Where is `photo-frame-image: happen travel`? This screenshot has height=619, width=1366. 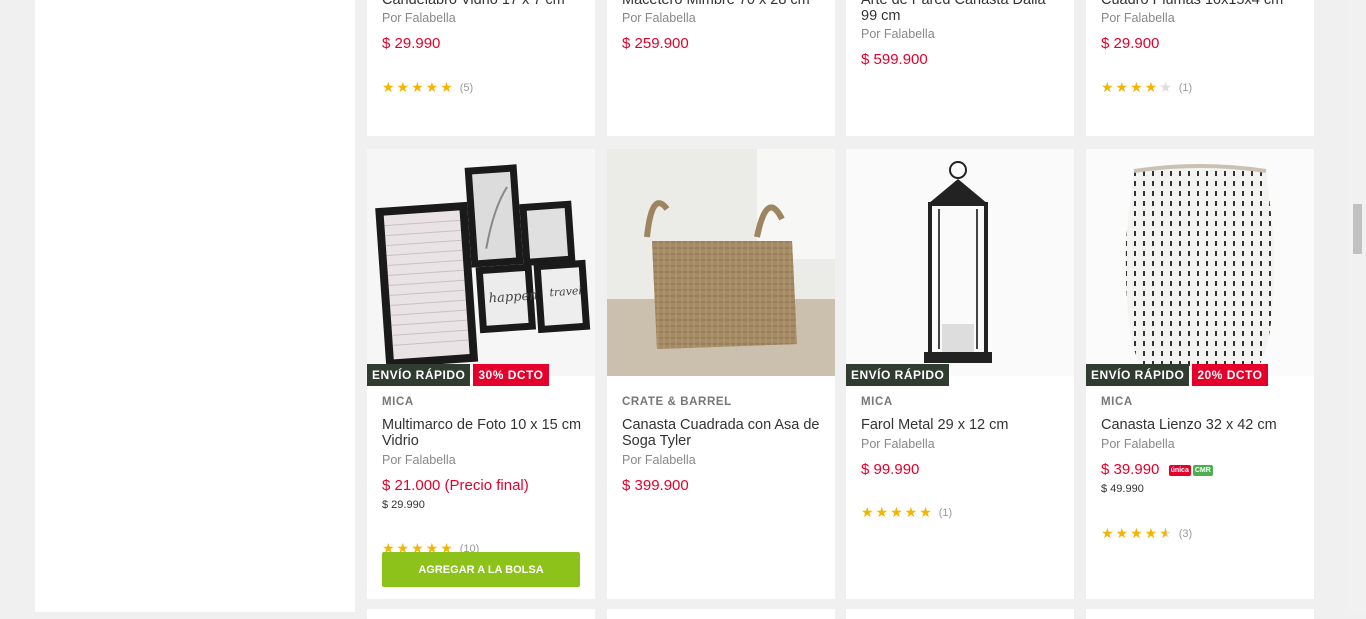
photo-frame-image: happen travel is located at coordinates (481, 262).